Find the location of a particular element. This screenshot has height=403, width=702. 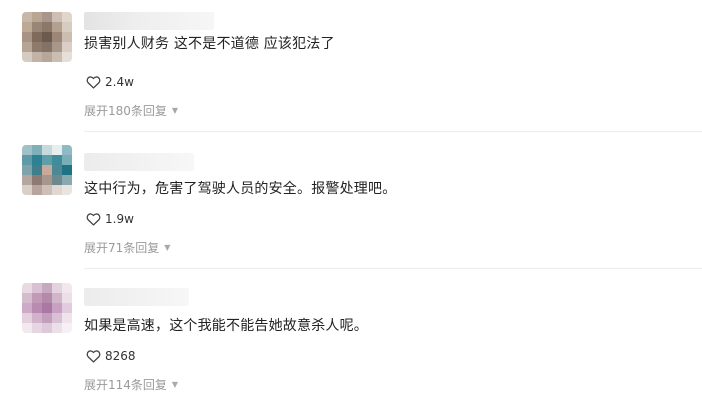

expand-replies-button: 展开71条回复 ▼ is located at coordinates (127, 247).